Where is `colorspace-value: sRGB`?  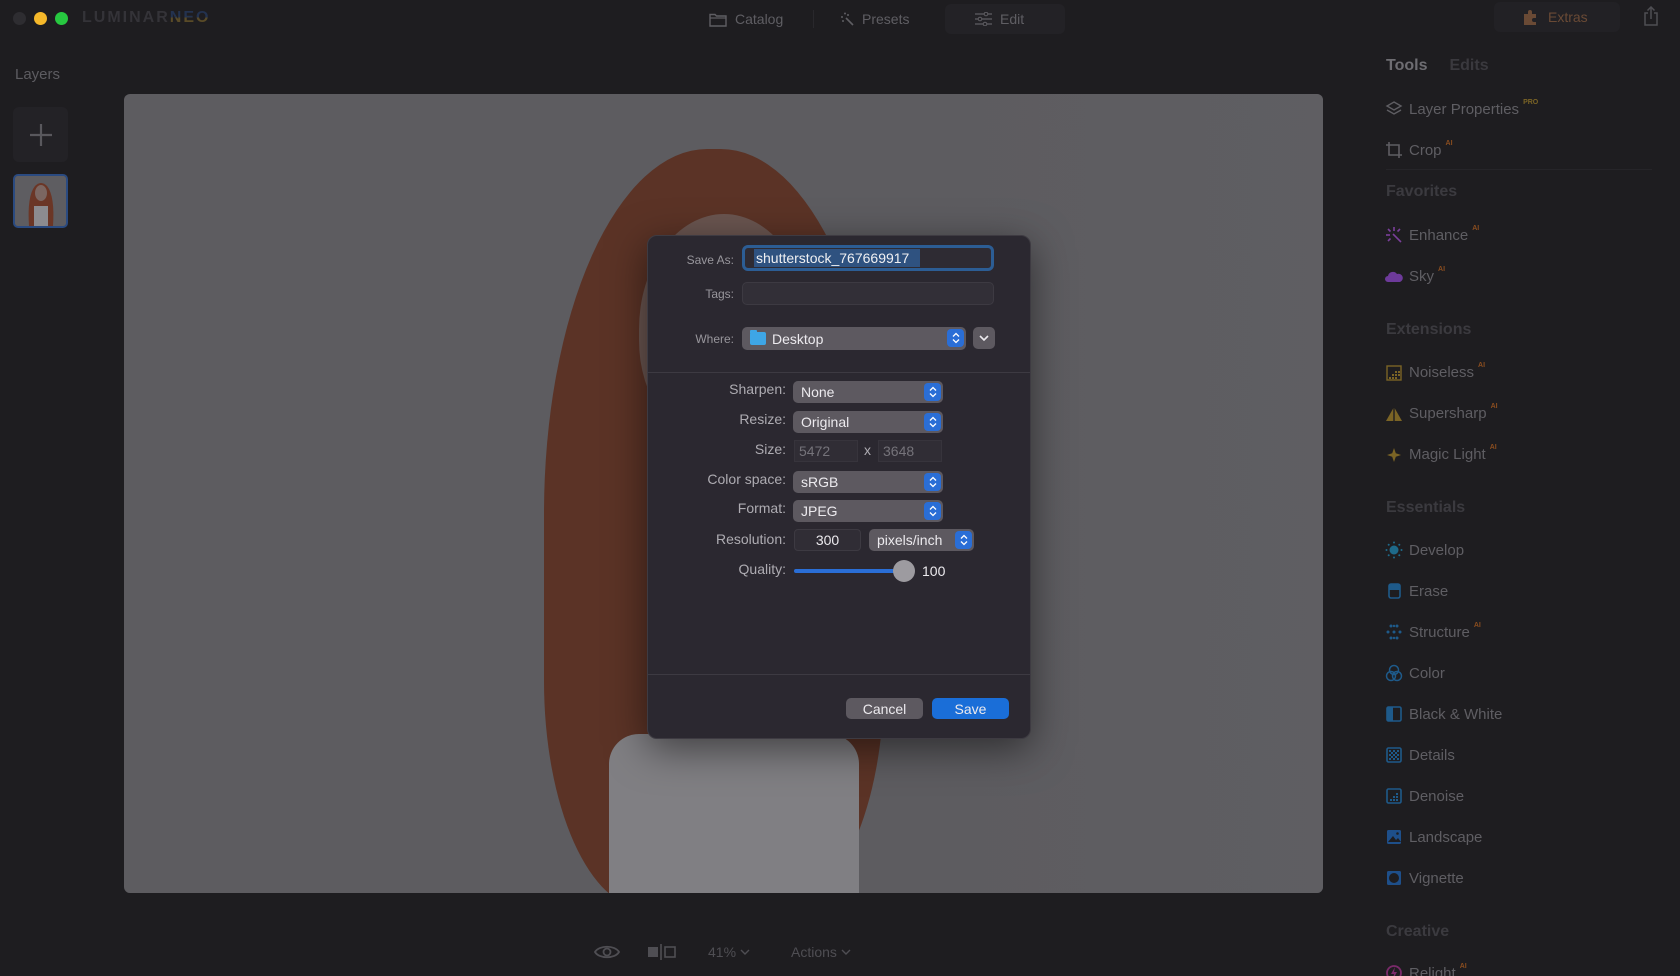 colorspace-value: sRGB is located at coordinates (820, 482).